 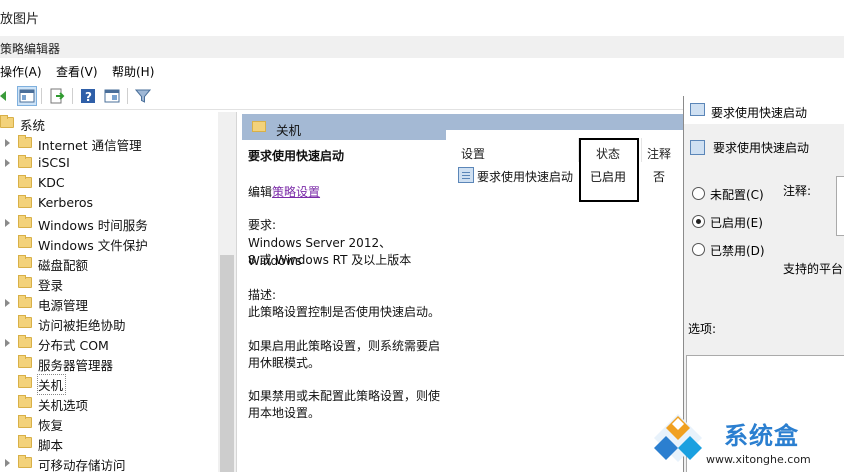 What do you see at coordinates (659, 153) in the screenshot?
I see `column-header-comment: 注释` at bounding box center [659, 153].